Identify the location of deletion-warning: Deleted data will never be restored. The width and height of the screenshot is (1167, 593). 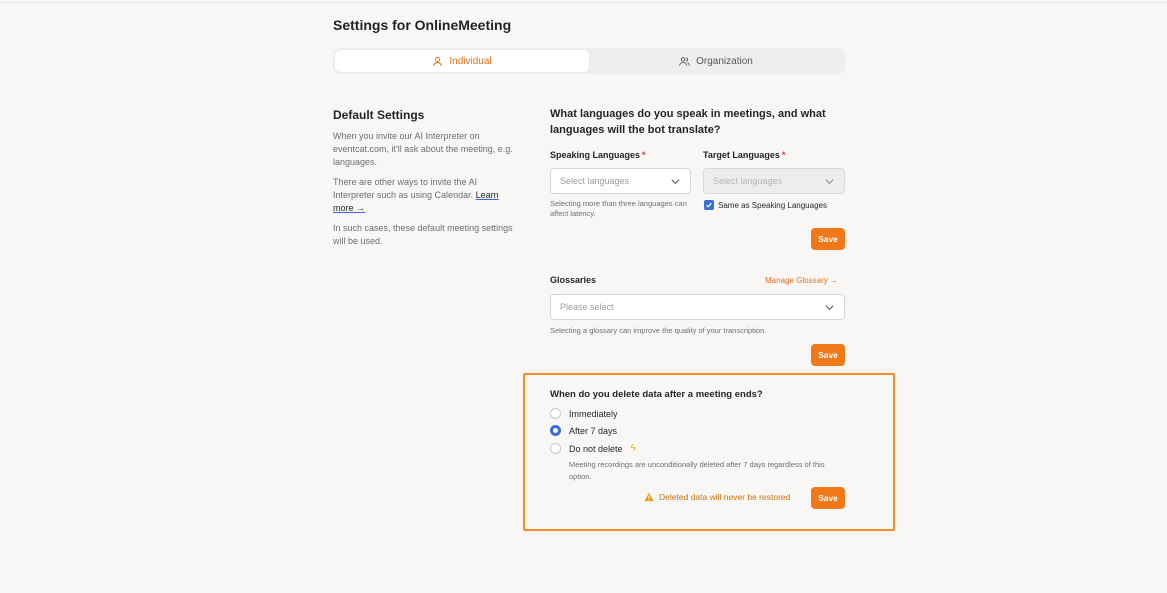
(717, 497).